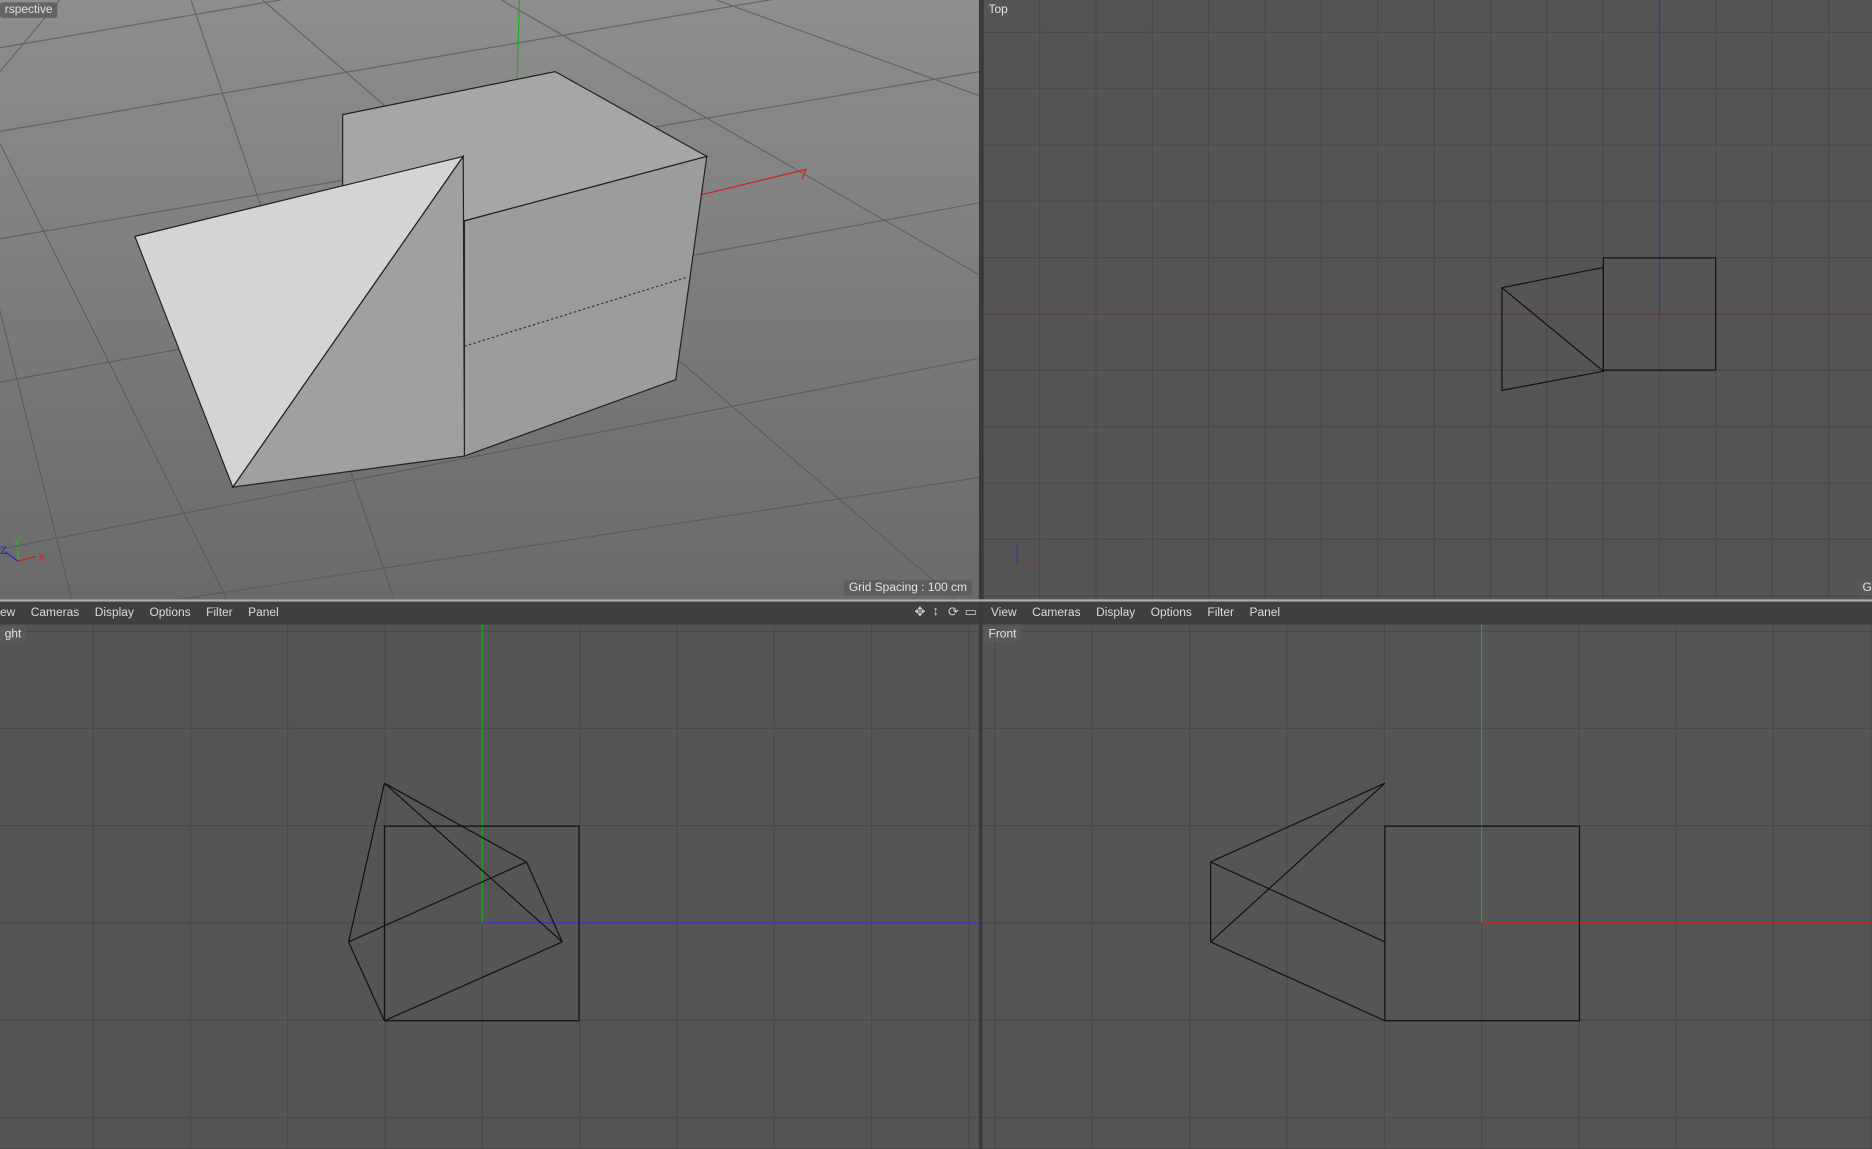 The image size is (1872, 1149). Describe the element at coordinates (7, 612) in the screenshot. I see `menu-view: ew` at that location.